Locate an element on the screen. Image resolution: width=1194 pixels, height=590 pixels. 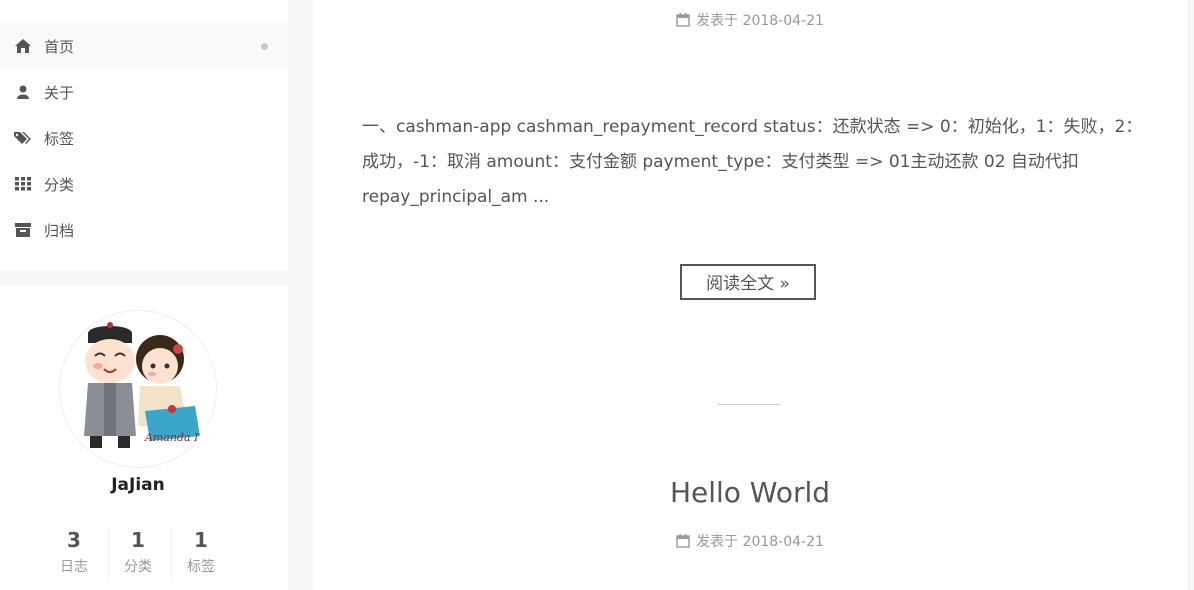
home-icon is located at coordinates (23, 46).